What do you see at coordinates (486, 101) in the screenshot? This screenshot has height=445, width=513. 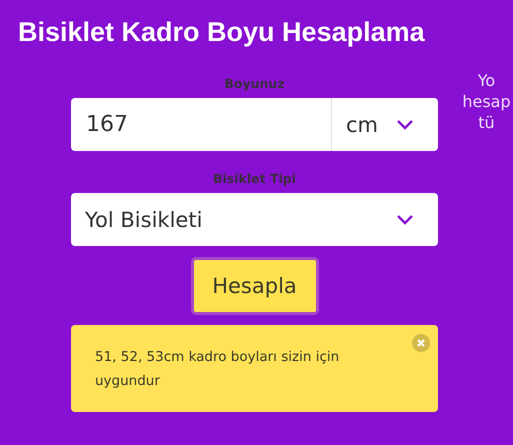 I see `description-text: hesap` at bounding box center [486, 101].